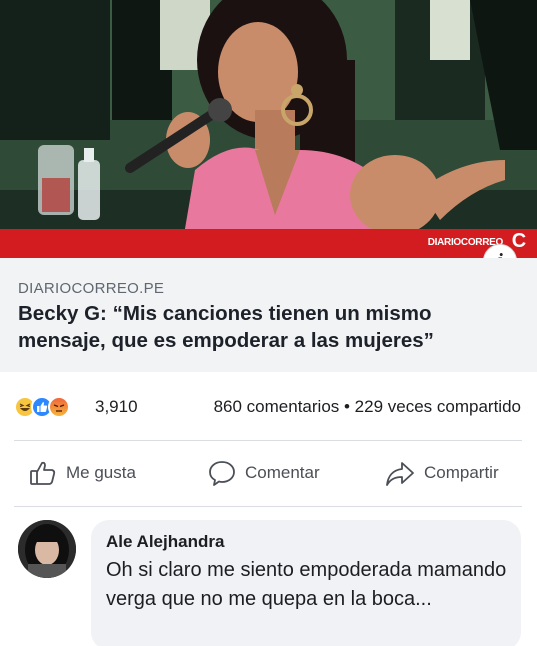 The image size is (537, 646). I want to click on like-button: Me gusta, so click(82, 473).